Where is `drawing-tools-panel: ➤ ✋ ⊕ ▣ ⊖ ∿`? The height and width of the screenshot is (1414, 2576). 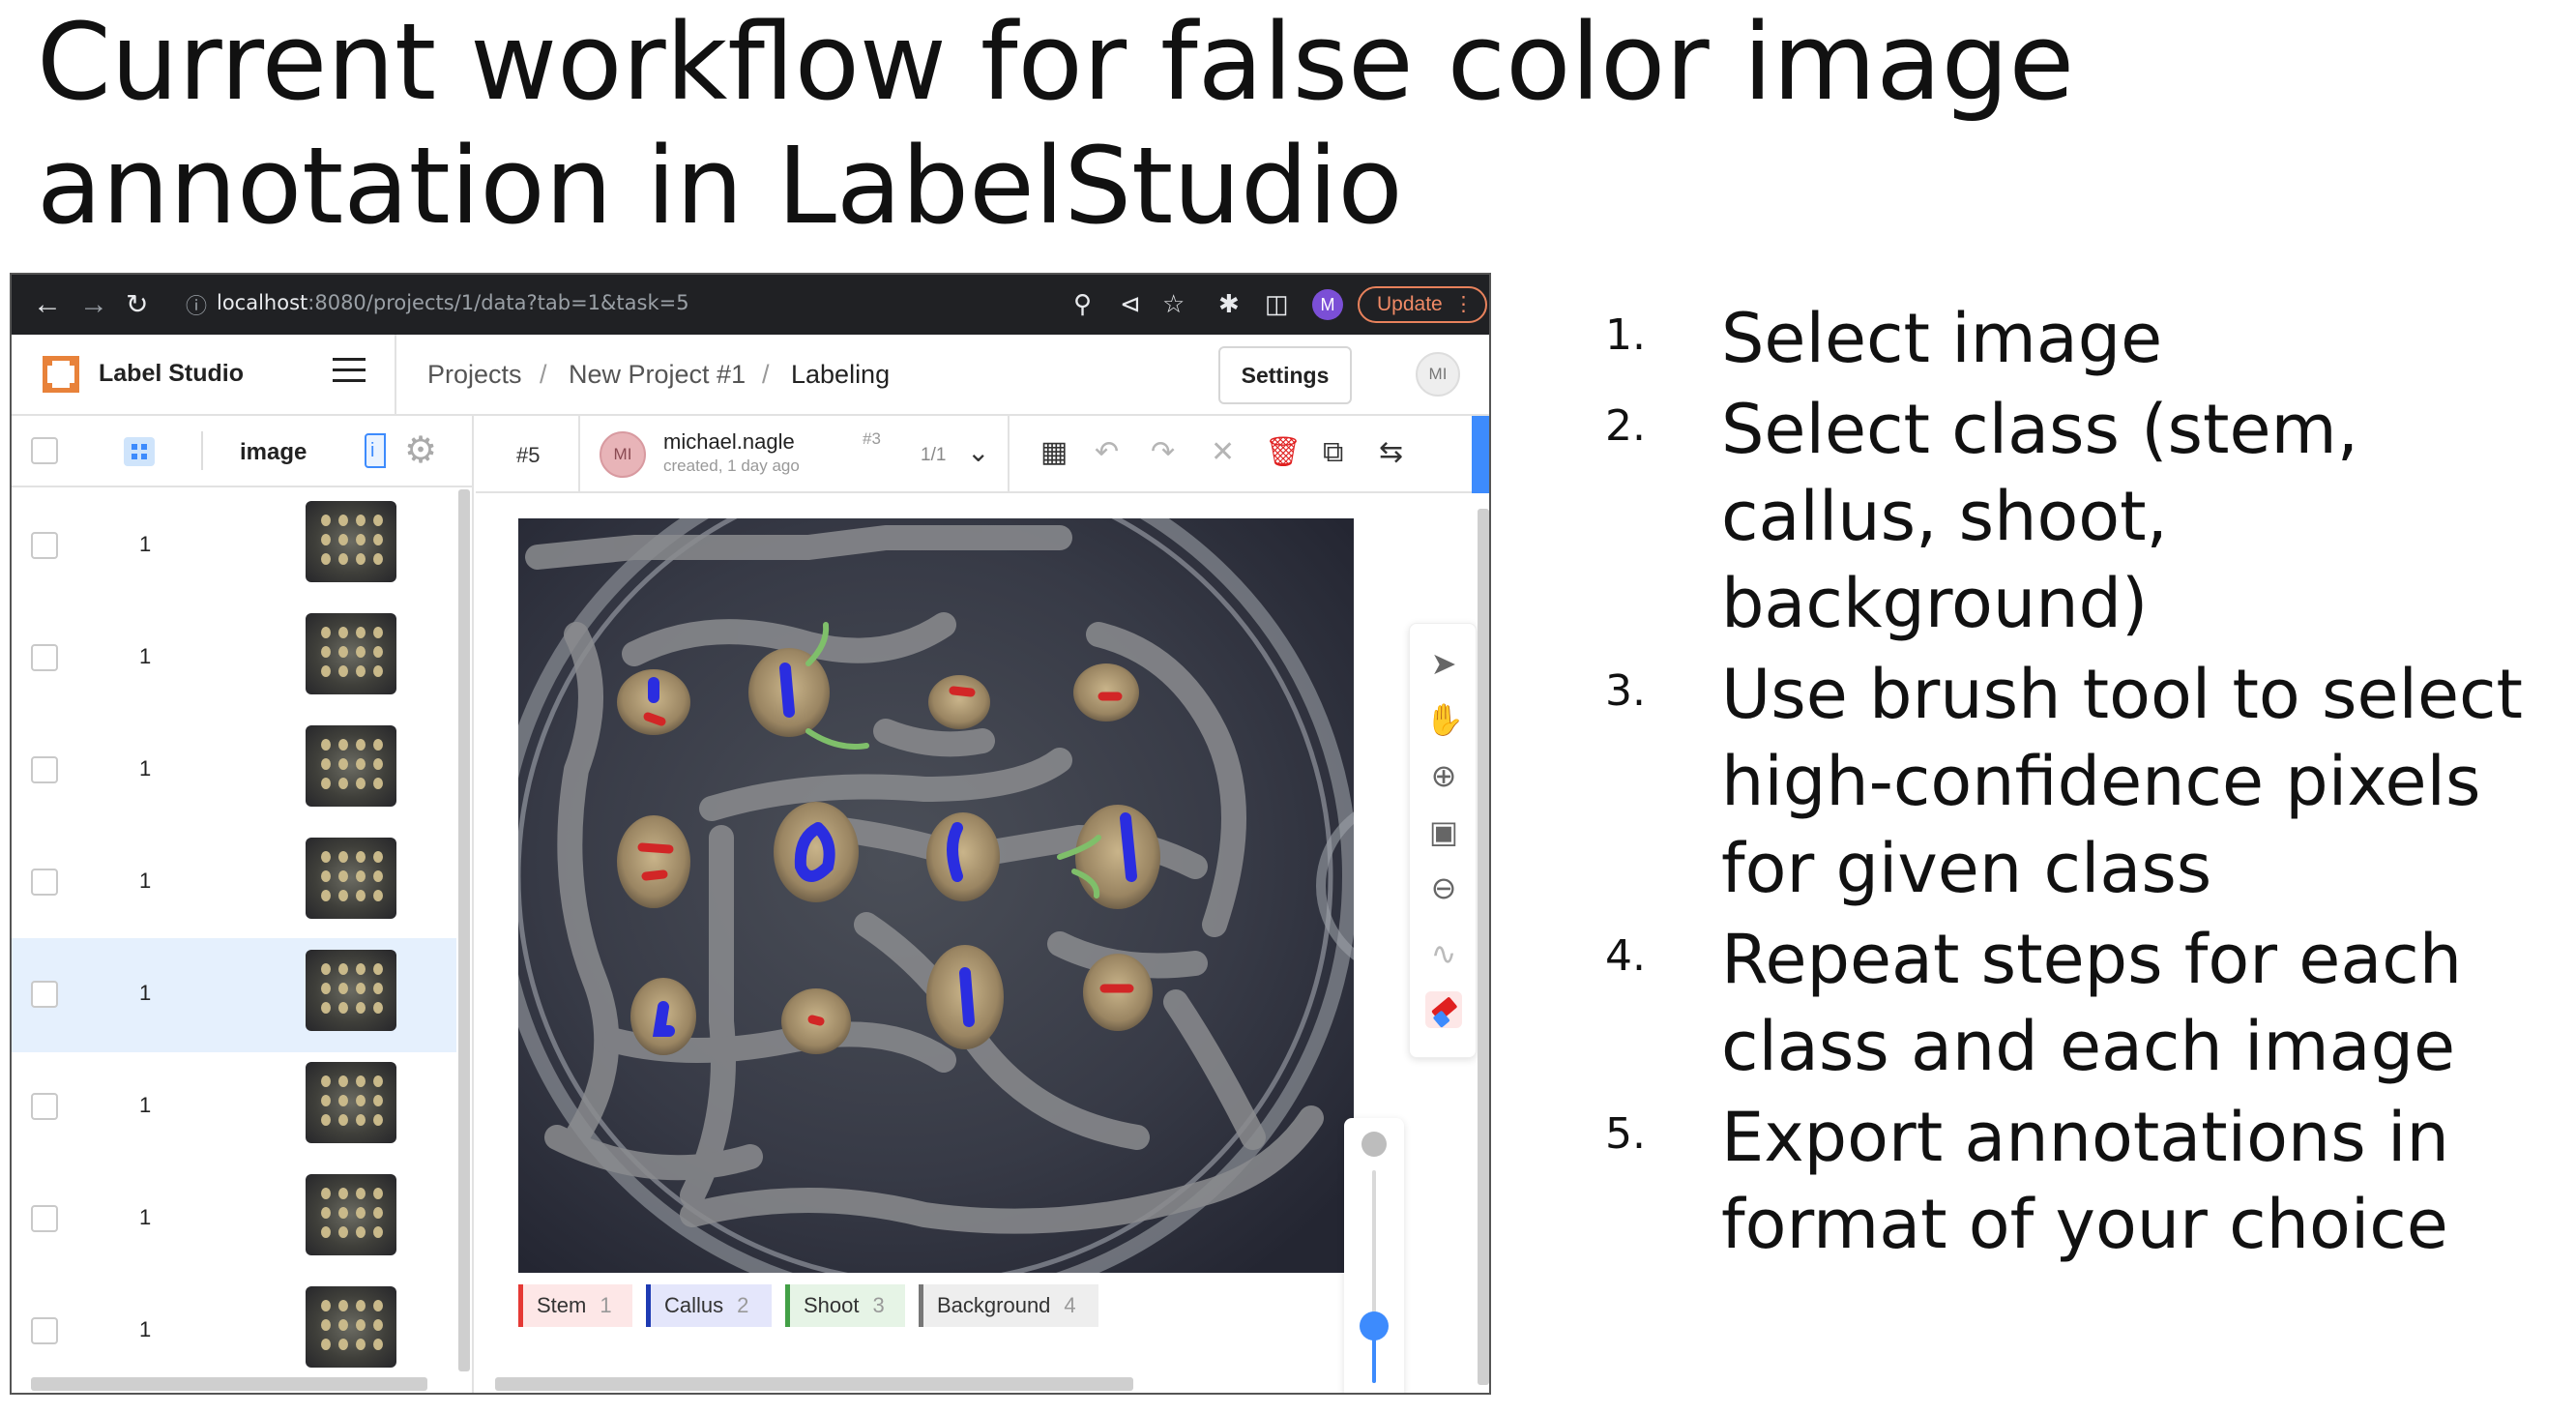
drawing-tools-panel: ➤ ✋ ⊕ ▣ ⊖ ∿ is located at coordinates (1443, 840).